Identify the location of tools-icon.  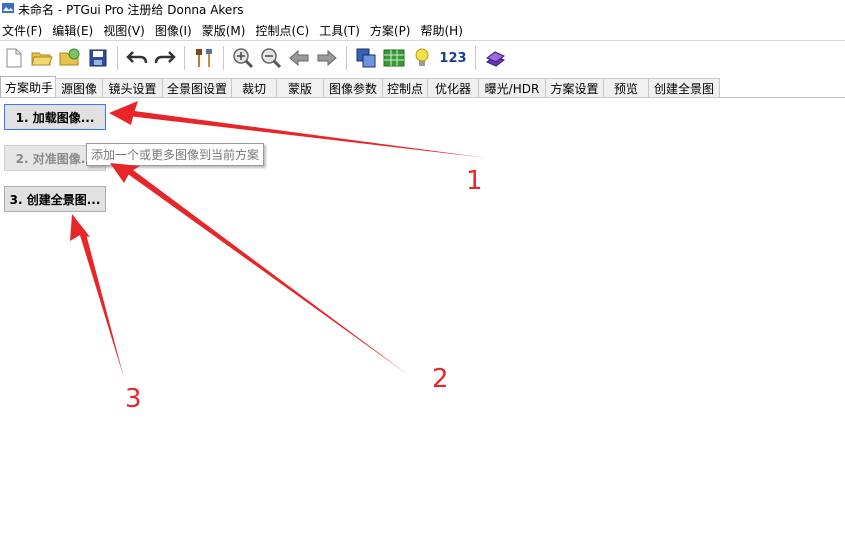
(204, 58).